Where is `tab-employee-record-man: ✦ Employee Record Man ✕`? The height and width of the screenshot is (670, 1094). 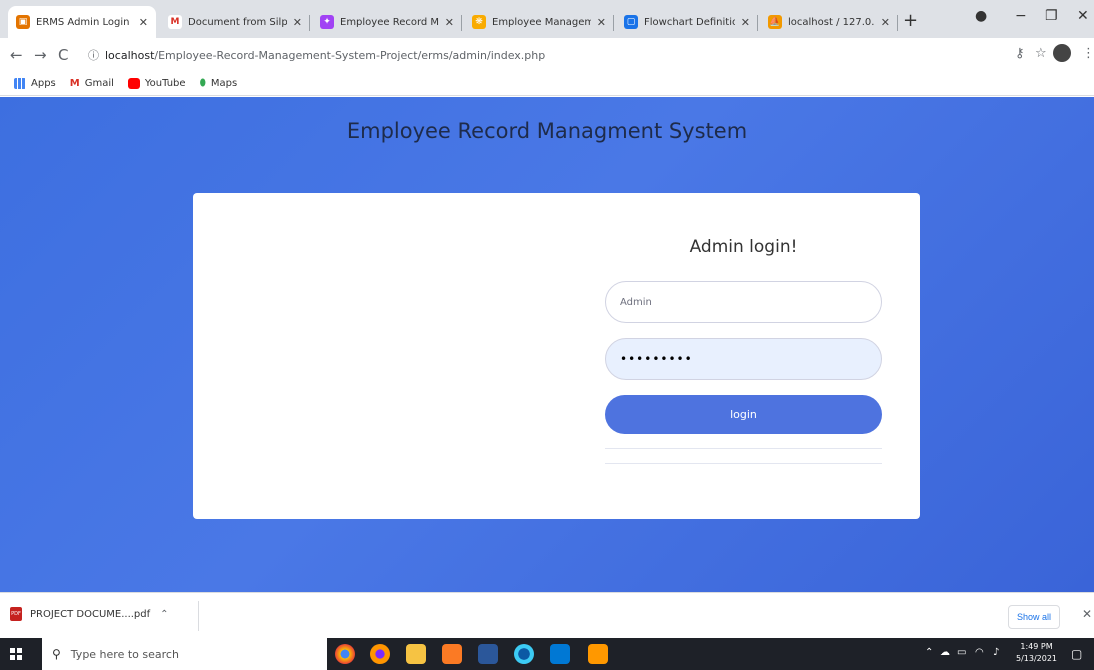
tab-employee-record-man: ✦ Employee Record Man ✕ is located at coordinates (387, 22).